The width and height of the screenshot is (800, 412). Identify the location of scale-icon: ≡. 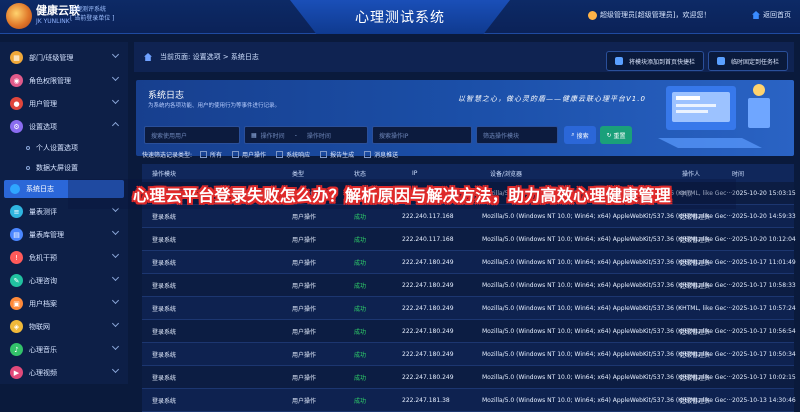
(16, 211).